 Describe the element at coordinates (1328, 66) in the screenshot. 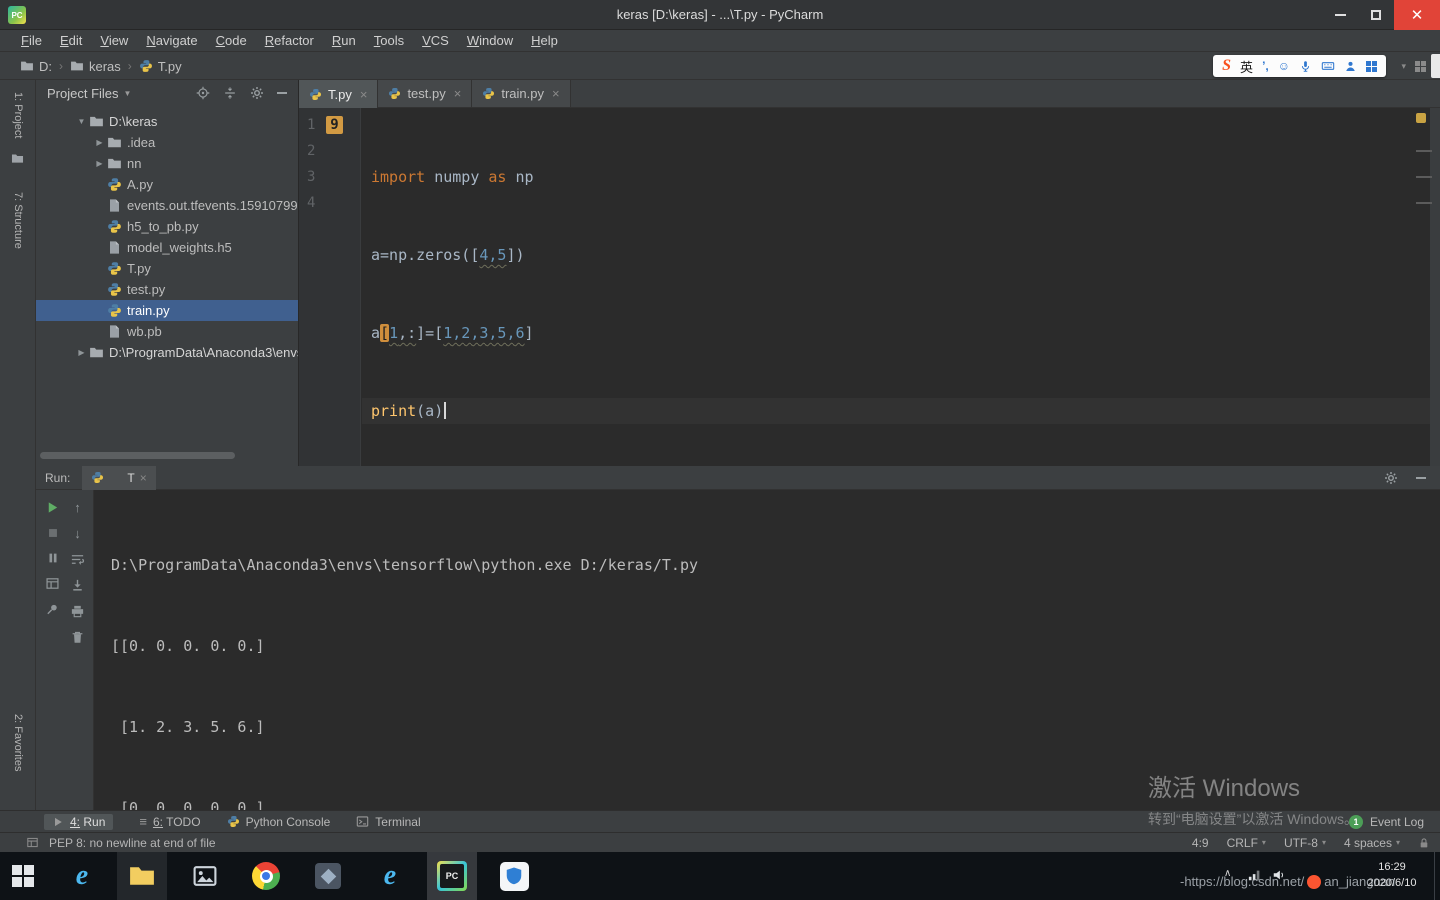

I see `keyboard-icon` at that location.